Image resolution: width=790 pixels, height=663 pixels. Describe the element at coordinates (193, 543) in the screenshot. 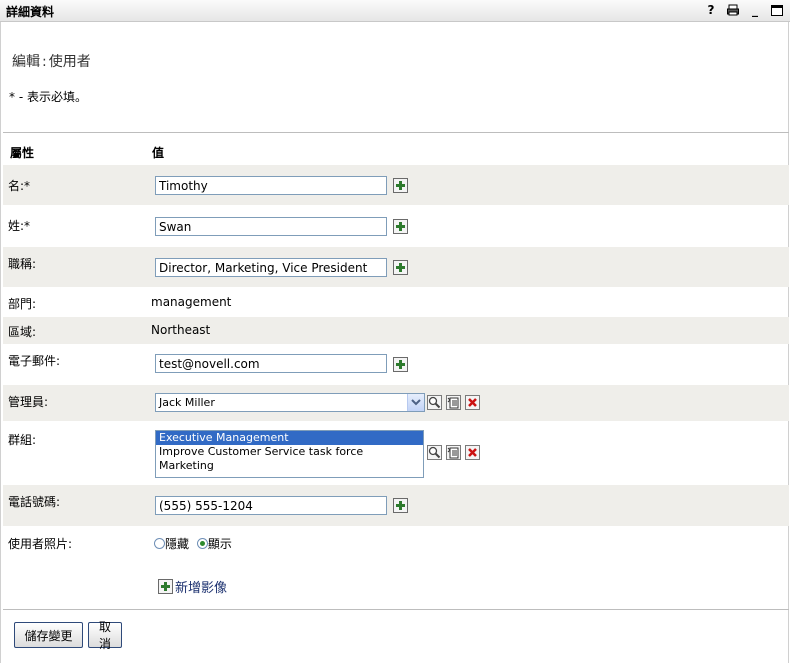

I see `photo-visibility-options: 隱藏 顯示` at that location.